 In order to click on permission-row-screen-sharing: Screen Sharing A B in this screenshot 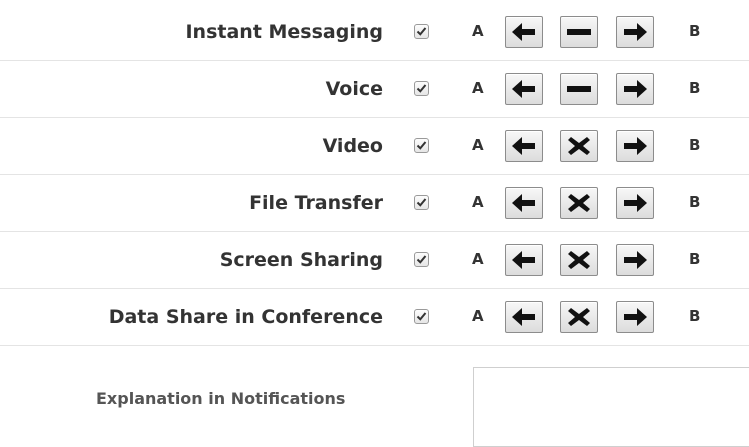, I will do `click(374, 260)`.